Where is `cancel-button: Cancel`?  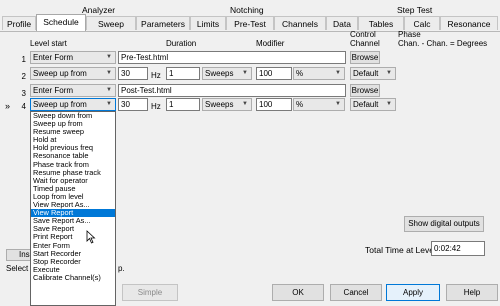
cancel-button: Cancel is located at coordinates (356, 292).